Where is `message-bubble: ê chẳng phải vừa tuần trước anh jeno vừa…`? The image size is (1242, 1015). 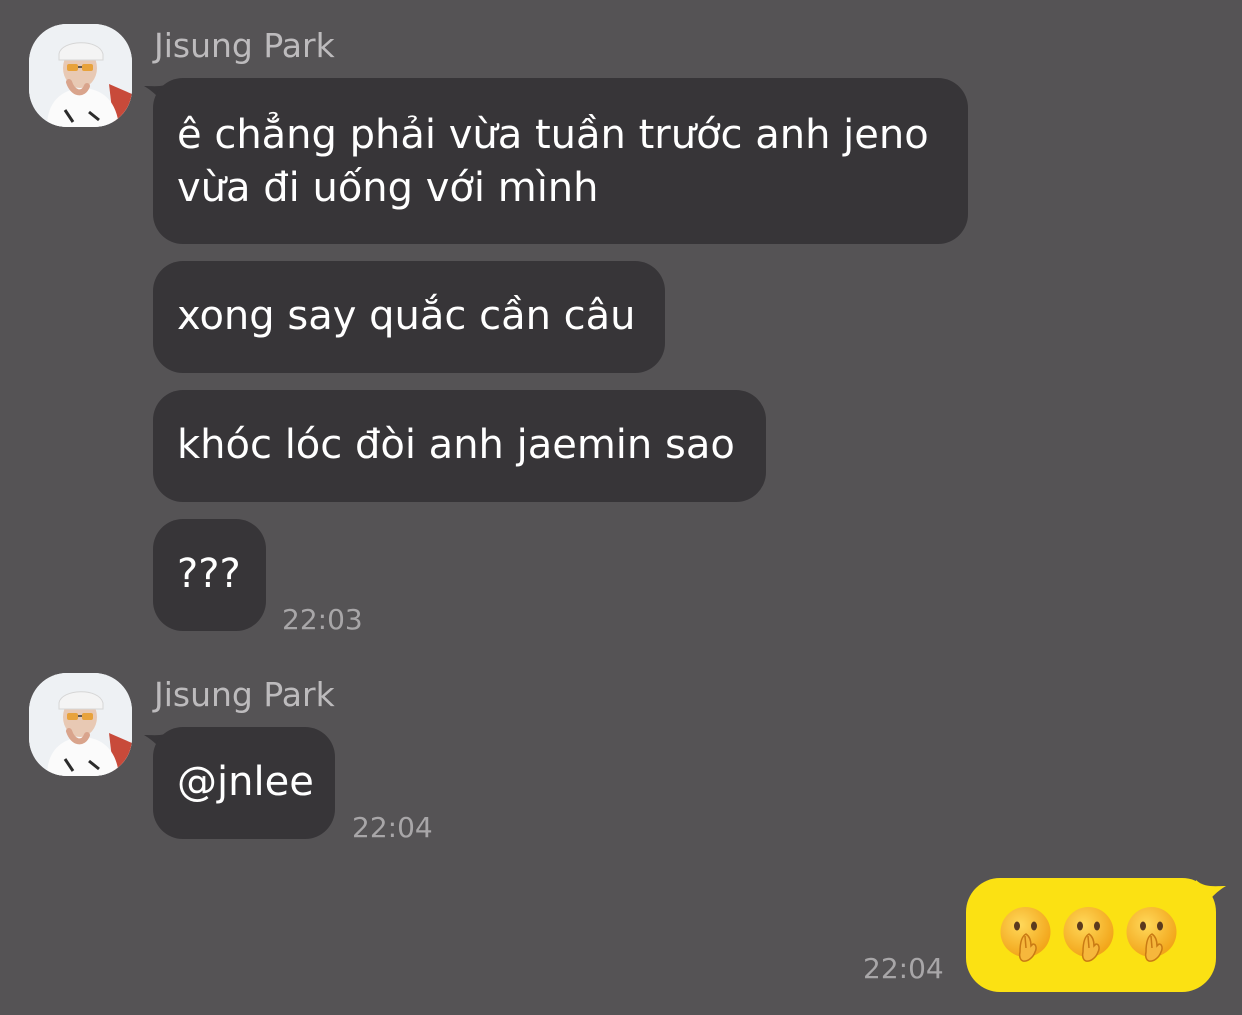
message-bubble: ê chẳng phải vừa tuần trước anh jeno vừa… is located at coordinates (560, 161).